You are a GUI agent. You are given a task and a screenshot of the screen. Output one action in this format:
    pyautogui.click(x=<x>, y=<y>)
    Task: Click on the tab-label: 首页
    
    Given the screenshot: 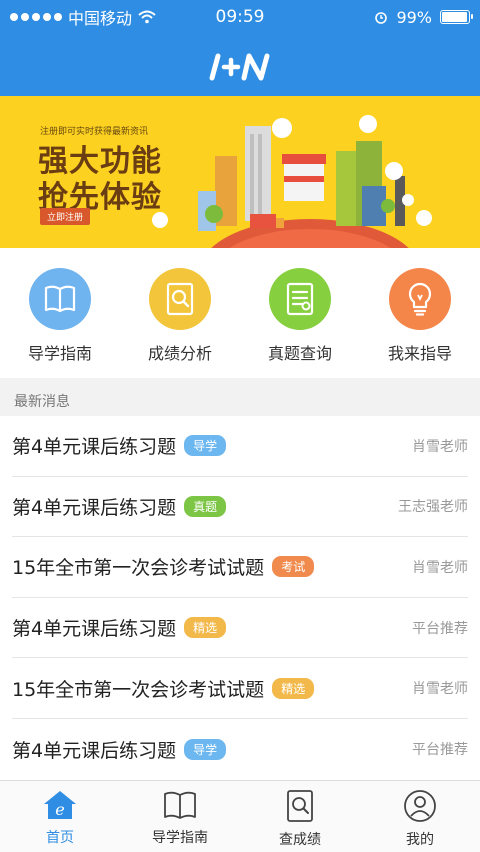 What is the action you would take?
    pyautogui.click(x=60, y=838)
    